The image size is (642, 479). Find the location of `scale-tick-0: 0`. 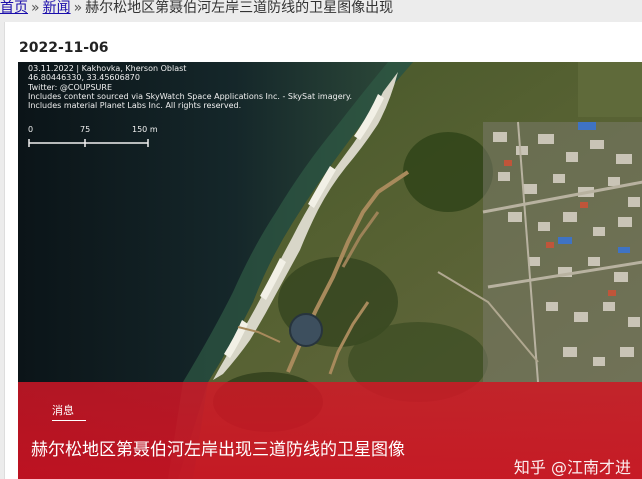

scale-tick-0: 0 is located at coordinates (31, 129).